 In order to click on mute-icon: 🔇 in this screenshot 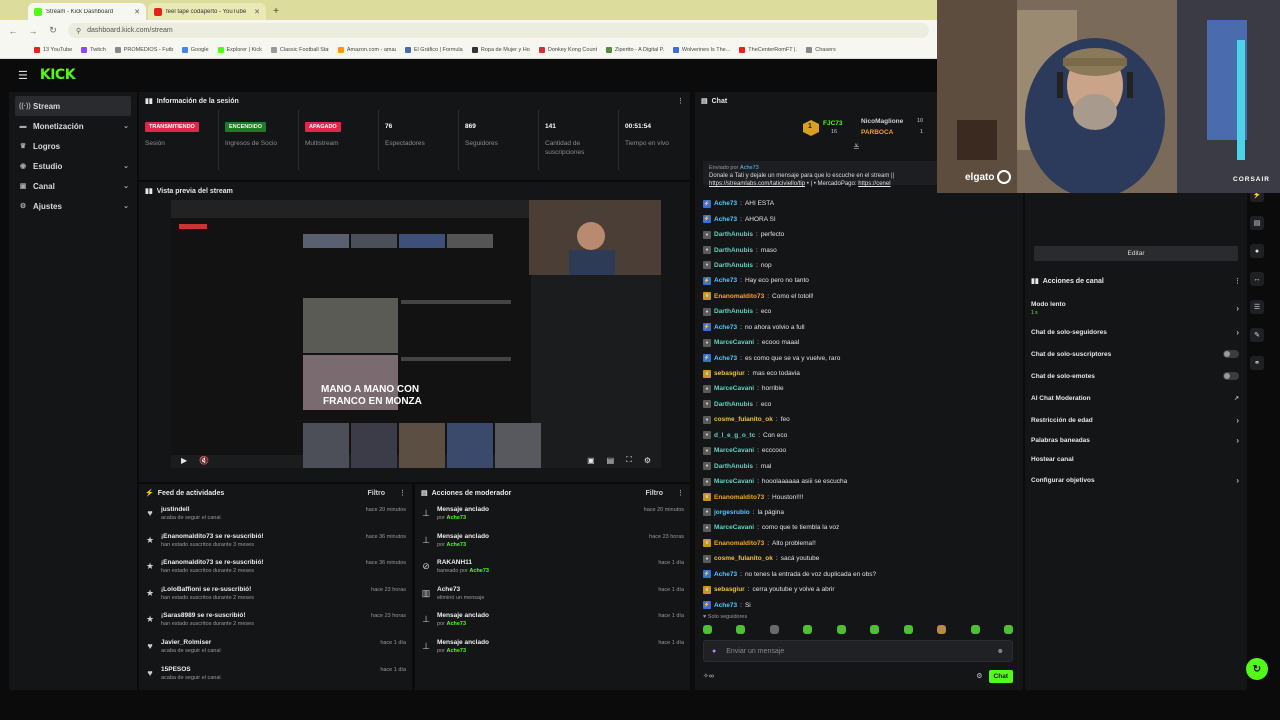, I will do `click(204, 460)`.